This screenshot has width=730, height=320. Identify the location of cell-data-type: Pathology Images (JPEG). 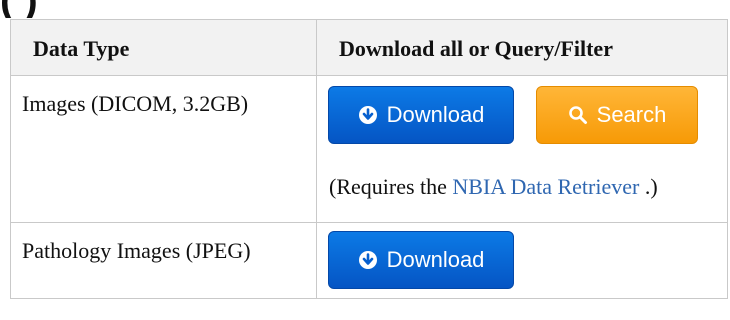
(163, 260).